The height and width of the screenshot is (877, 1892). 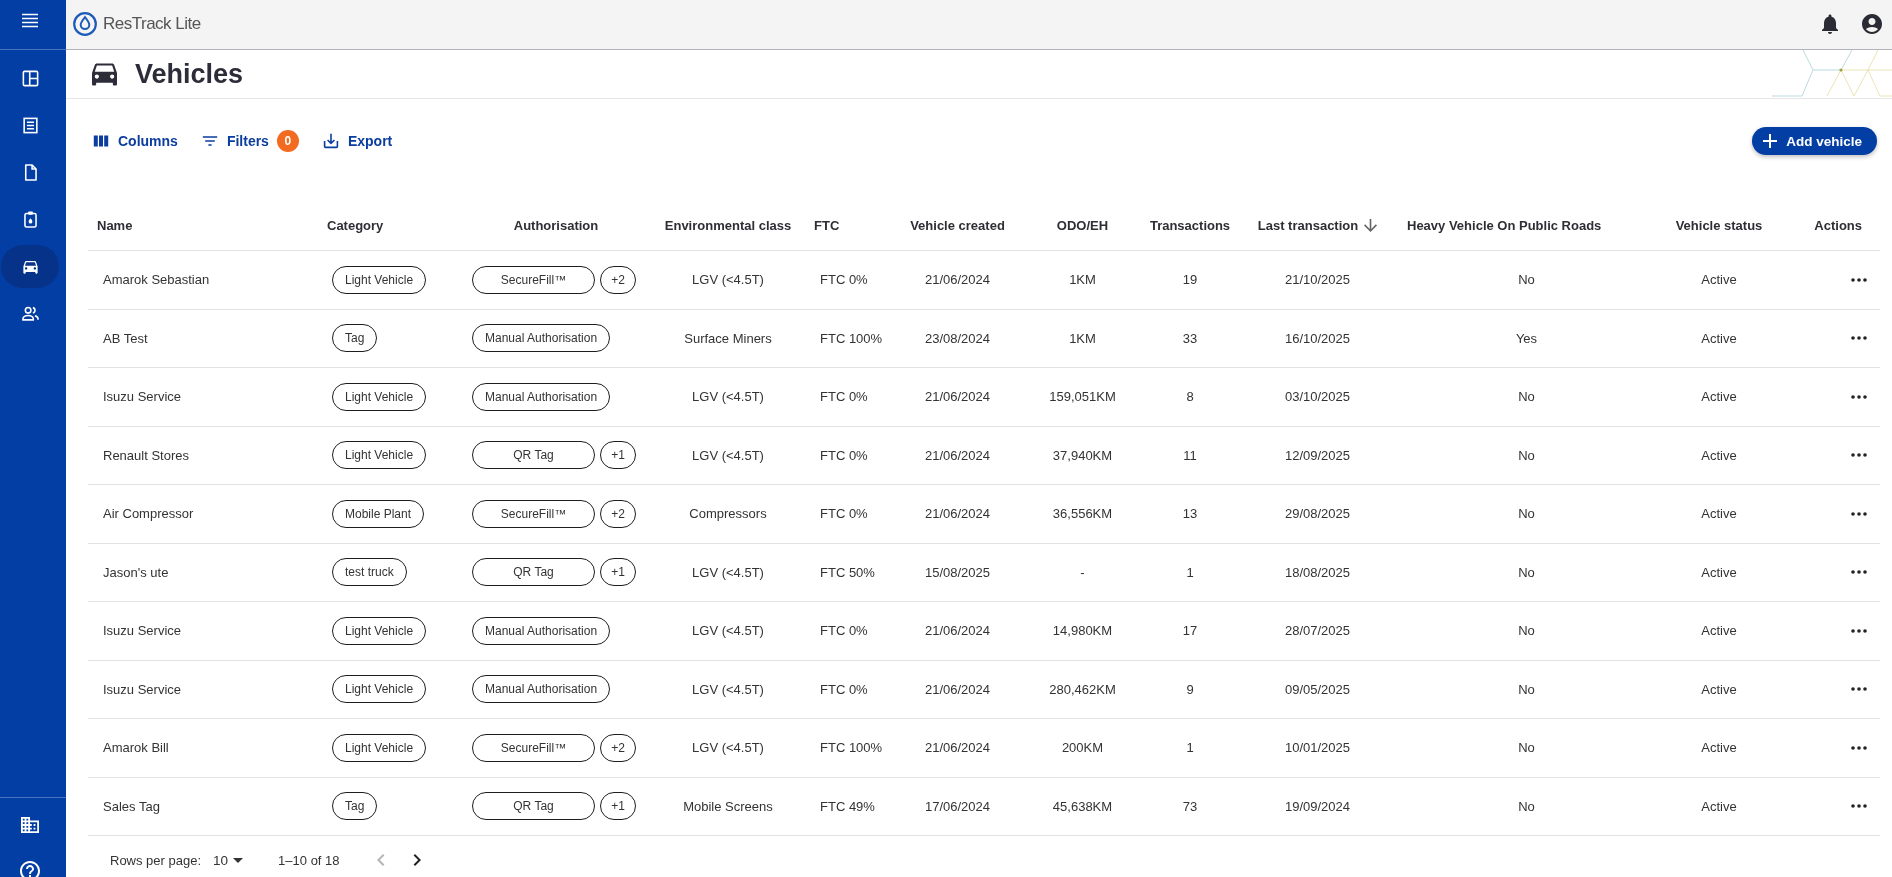 I want to click on table-cell: 45,638KM, so click(x=1082, y=806).